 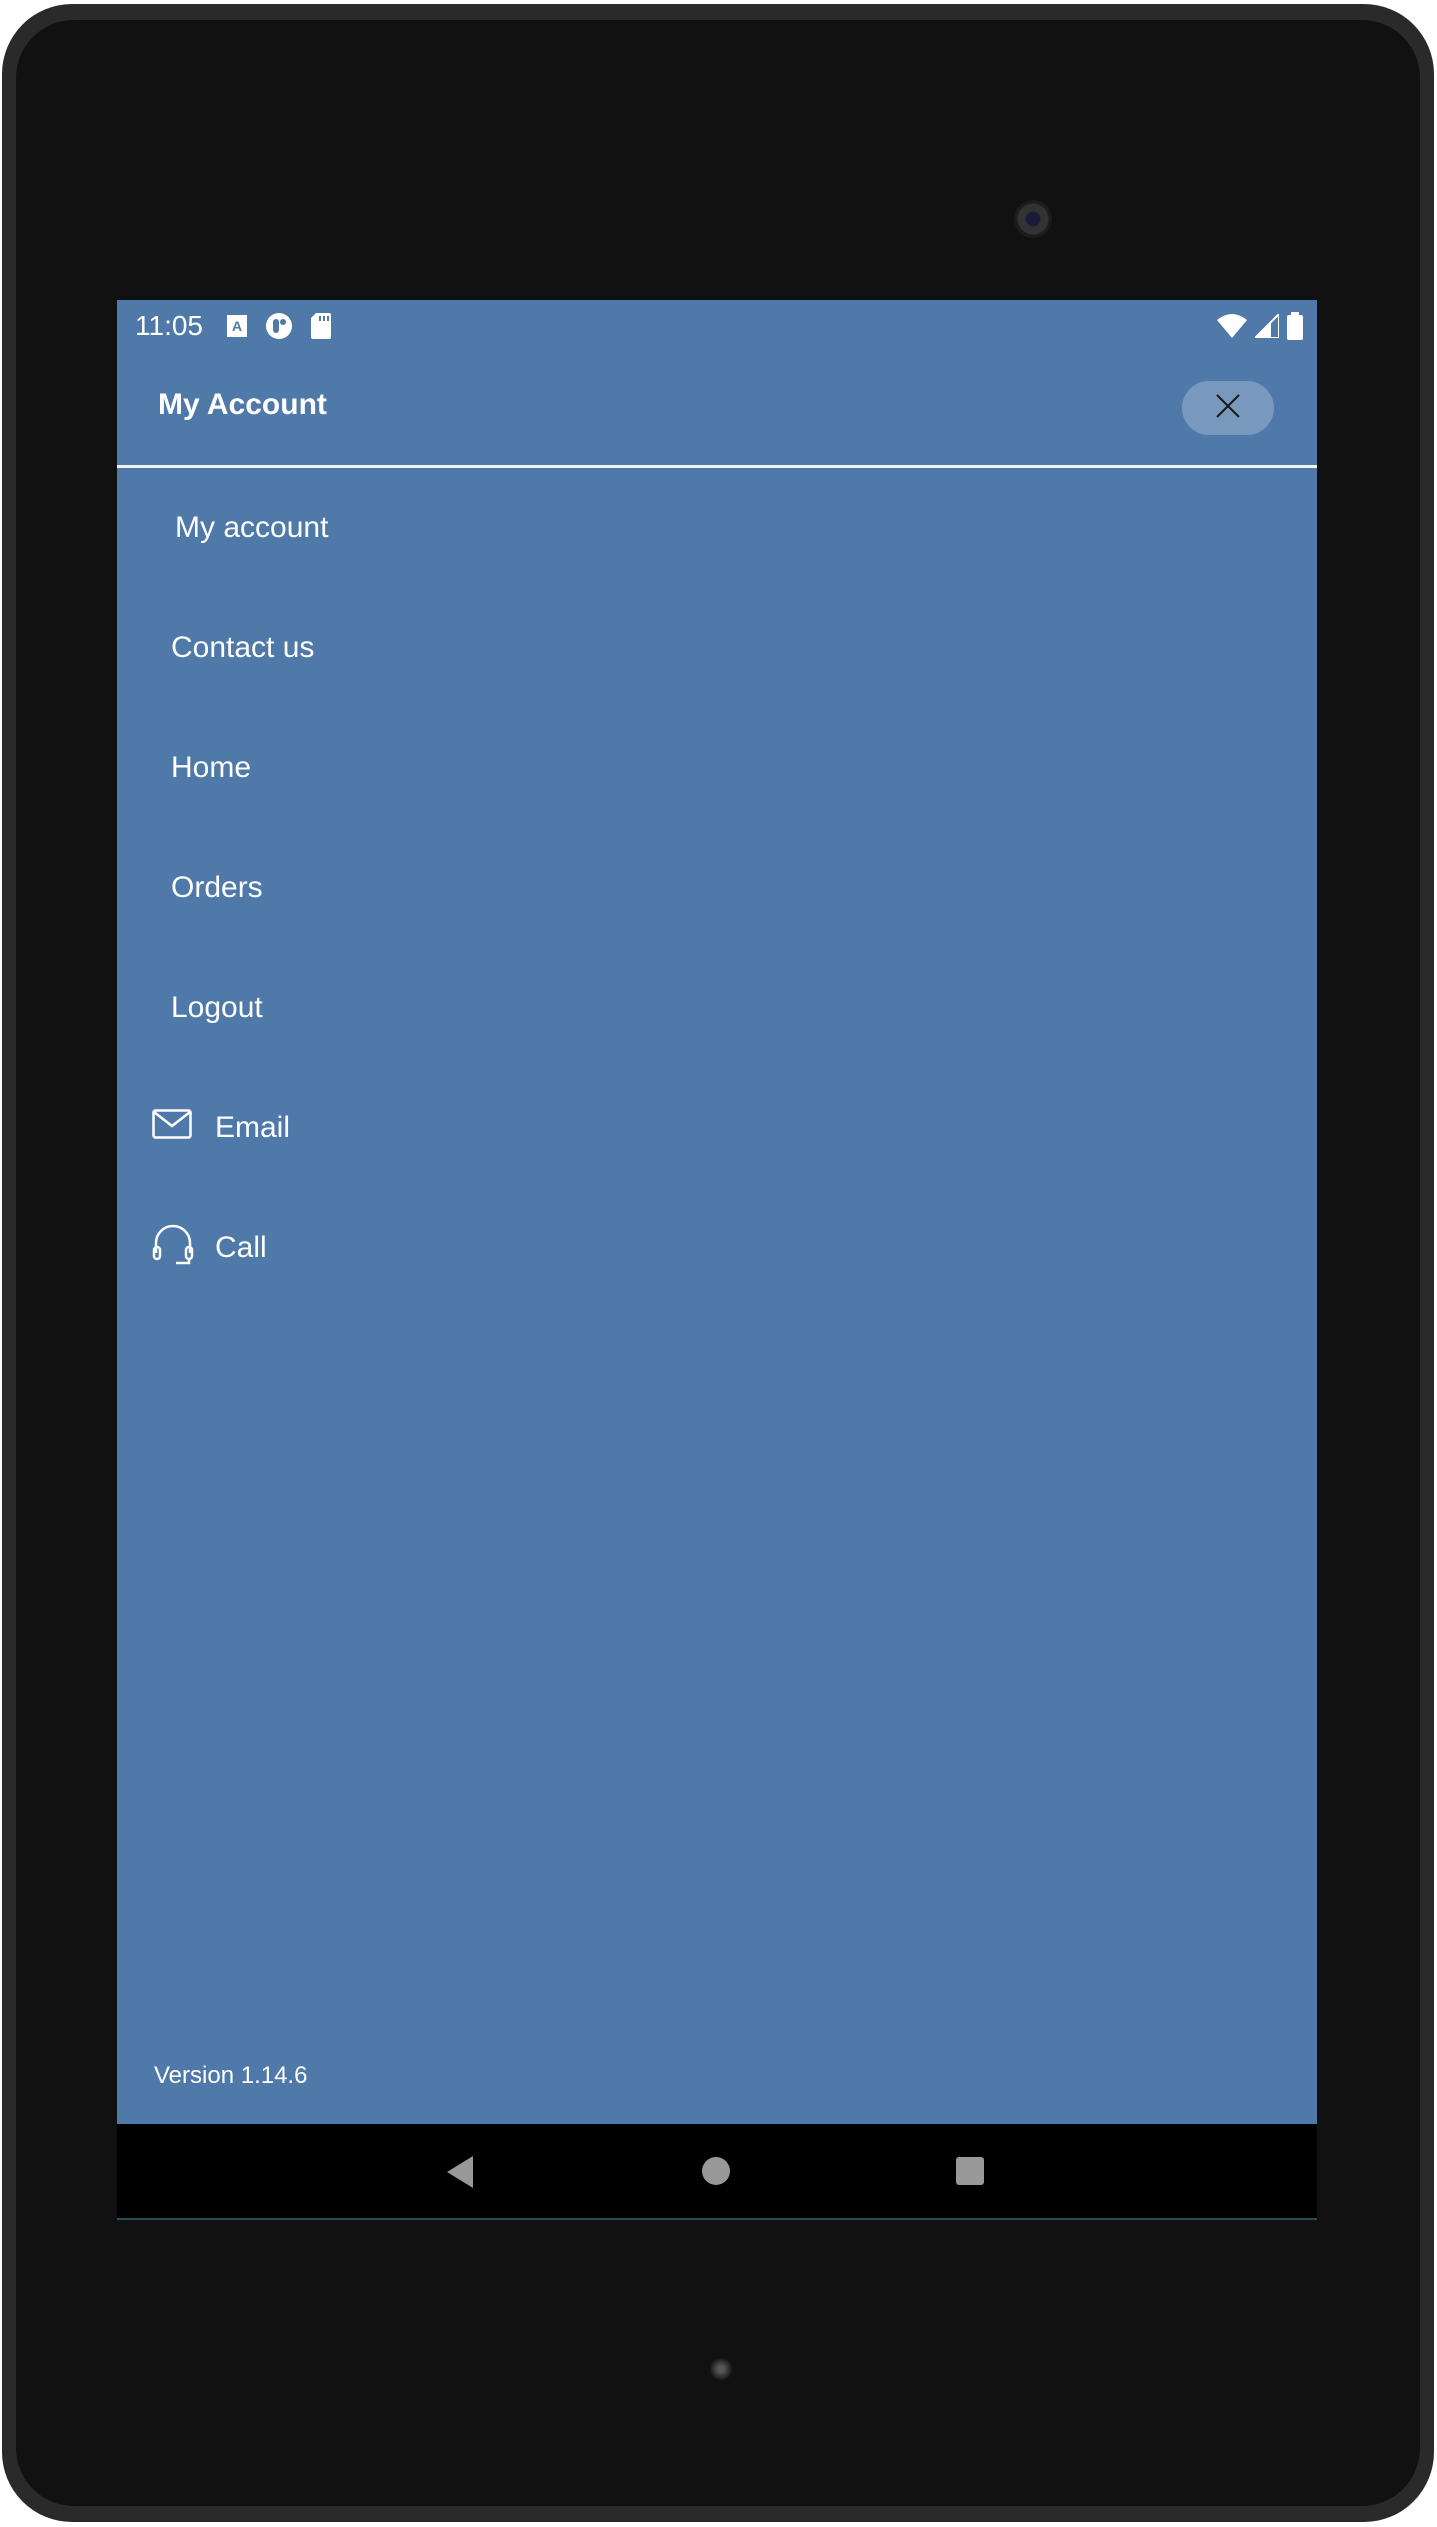 What do you see at coordinates (173, 1248) in the screenshot?
I see `headset-icon` at bounding box center [173, 1248].